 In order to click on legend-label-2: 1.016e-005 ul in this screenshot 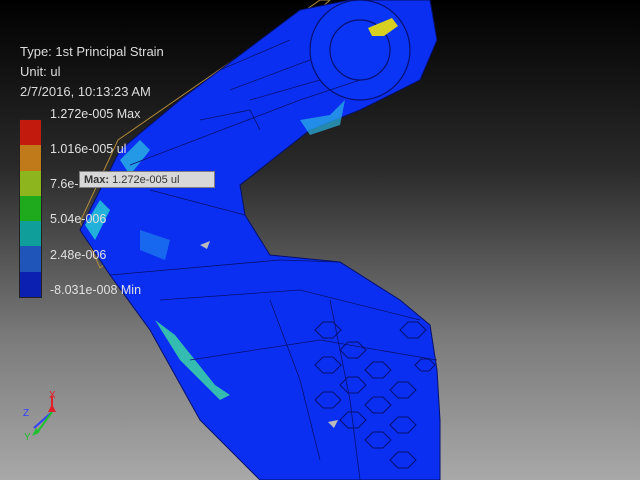, I will do `click(88, 149)`.